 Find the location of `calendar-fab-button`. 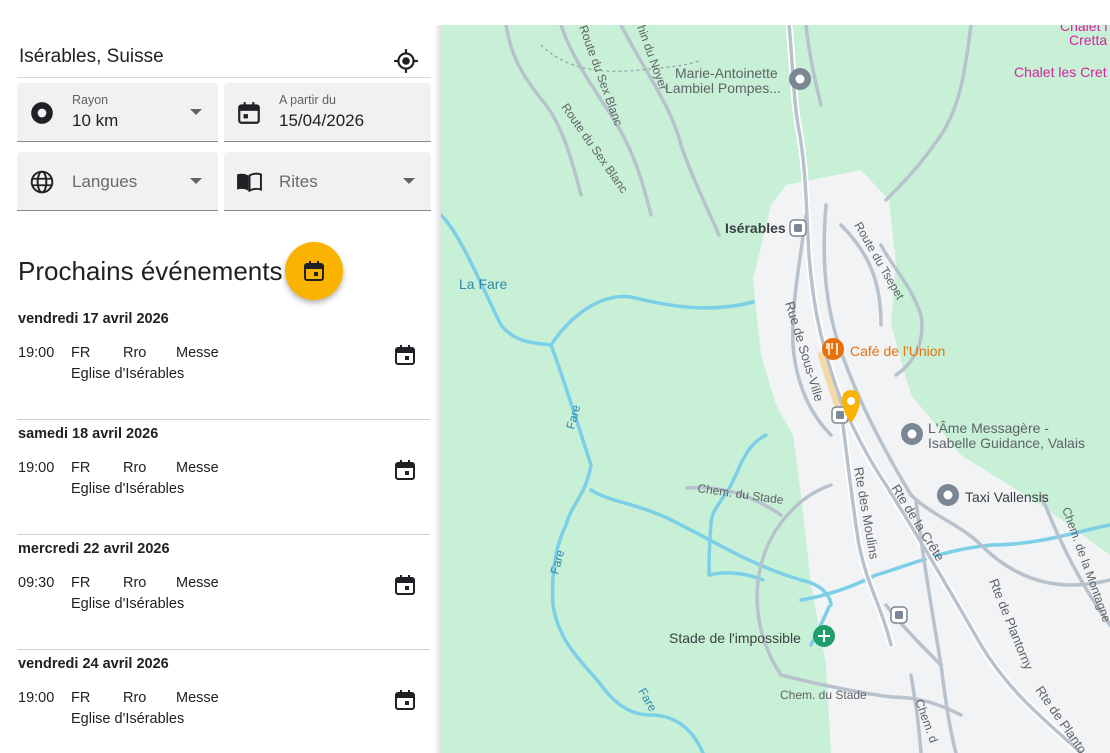

calendar-fab-button is located at coordinates (314, 271).